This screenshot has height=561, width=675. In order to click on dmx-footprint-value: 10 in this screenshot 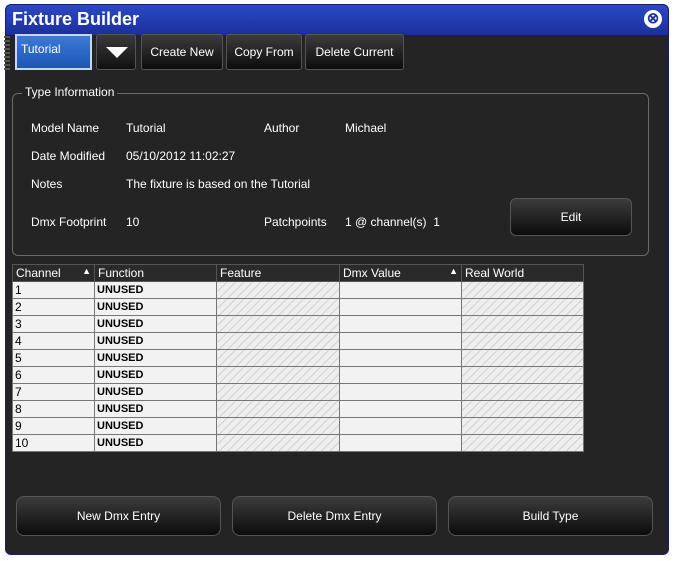, I will do `click(133, 222)`.